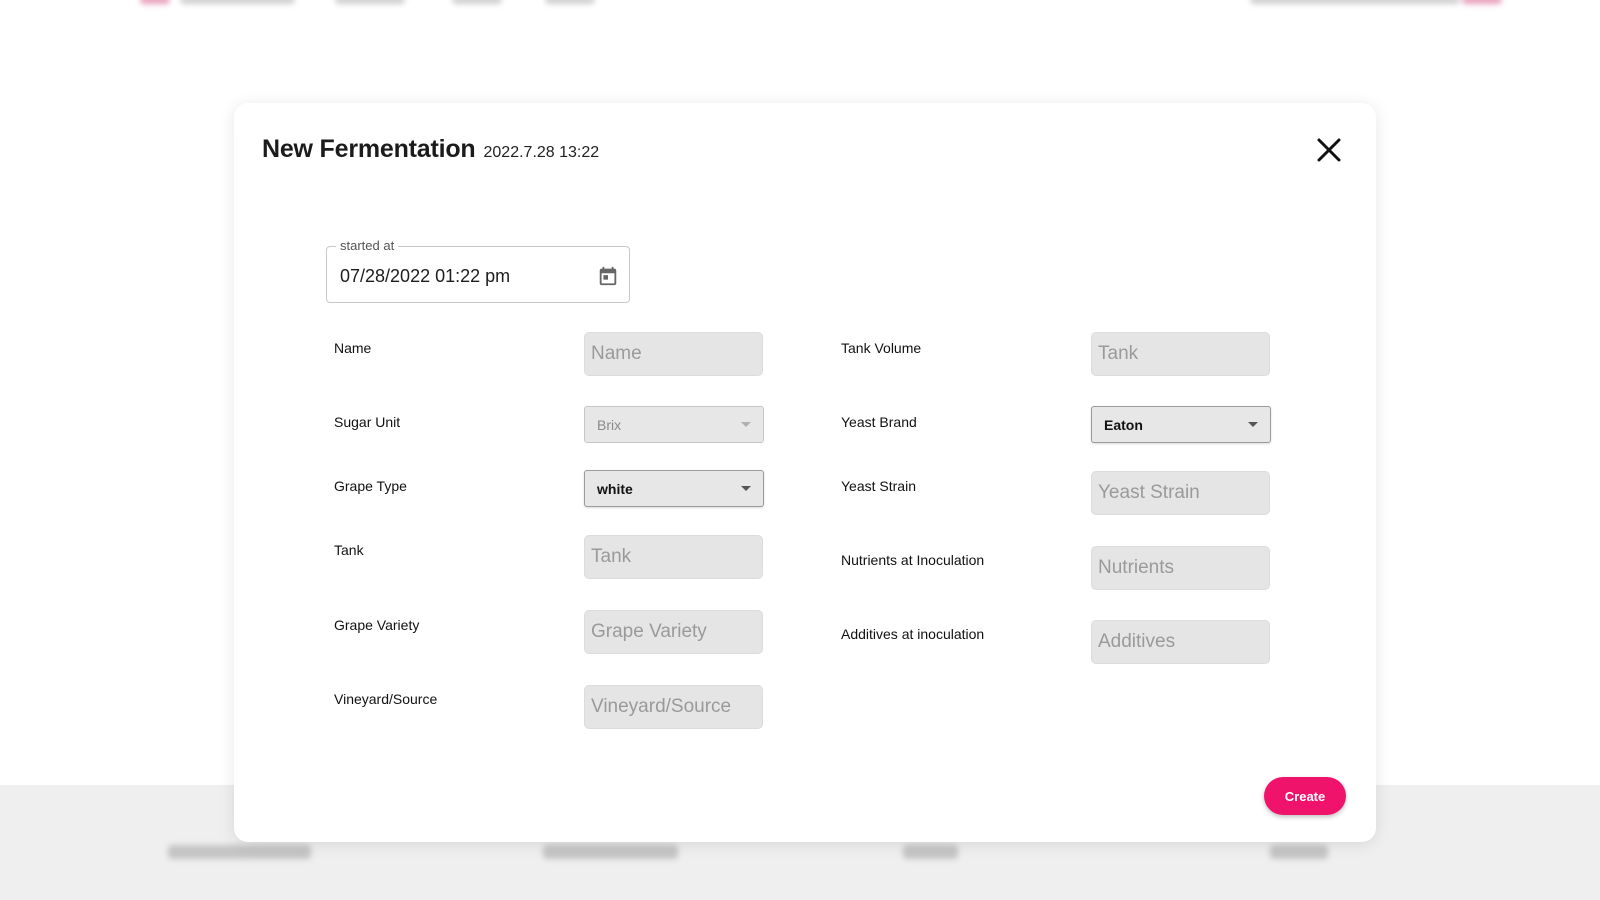 The height and width of the screenshot is (900, 1600). Describe the element at coordinates (881, 348) in the screenshot. I see `tank-volume-label: Tank Volume` at that location.